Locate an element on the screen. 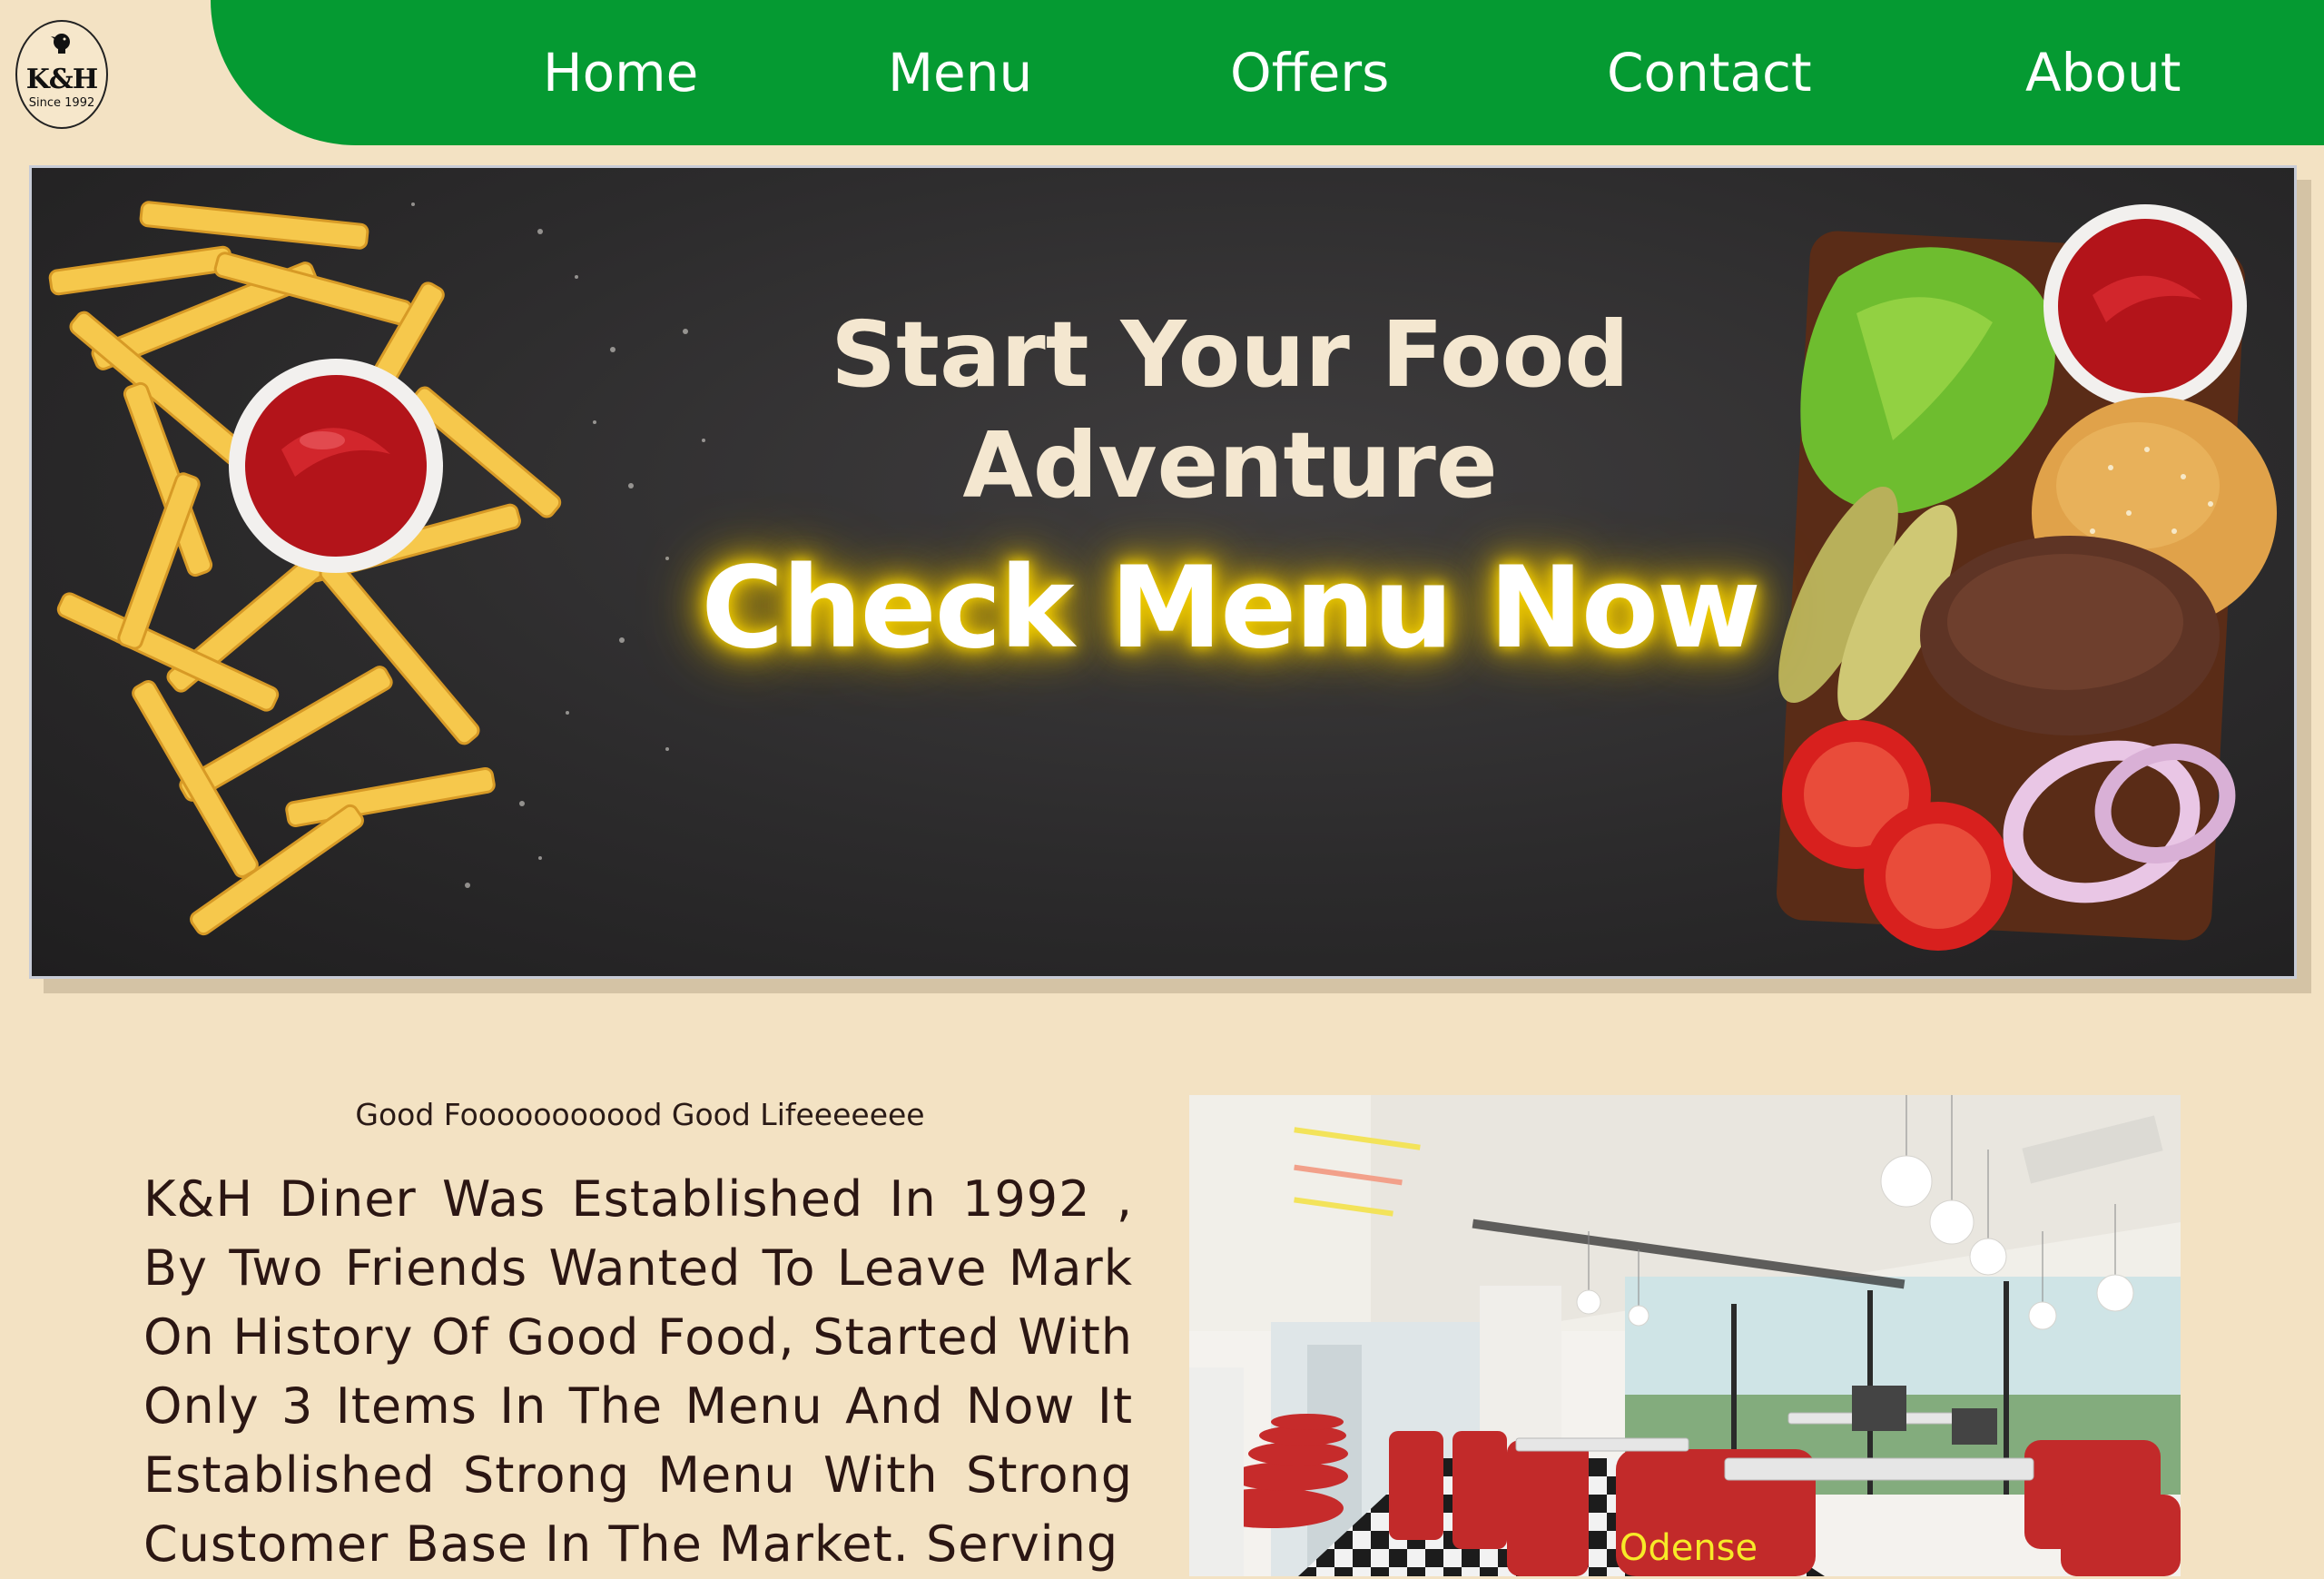 The width and height of the screenshot is (2324, 1579). tagline: Good Fooooooooood Good Lifeeeeeee is located at coordinates (640, 1114).